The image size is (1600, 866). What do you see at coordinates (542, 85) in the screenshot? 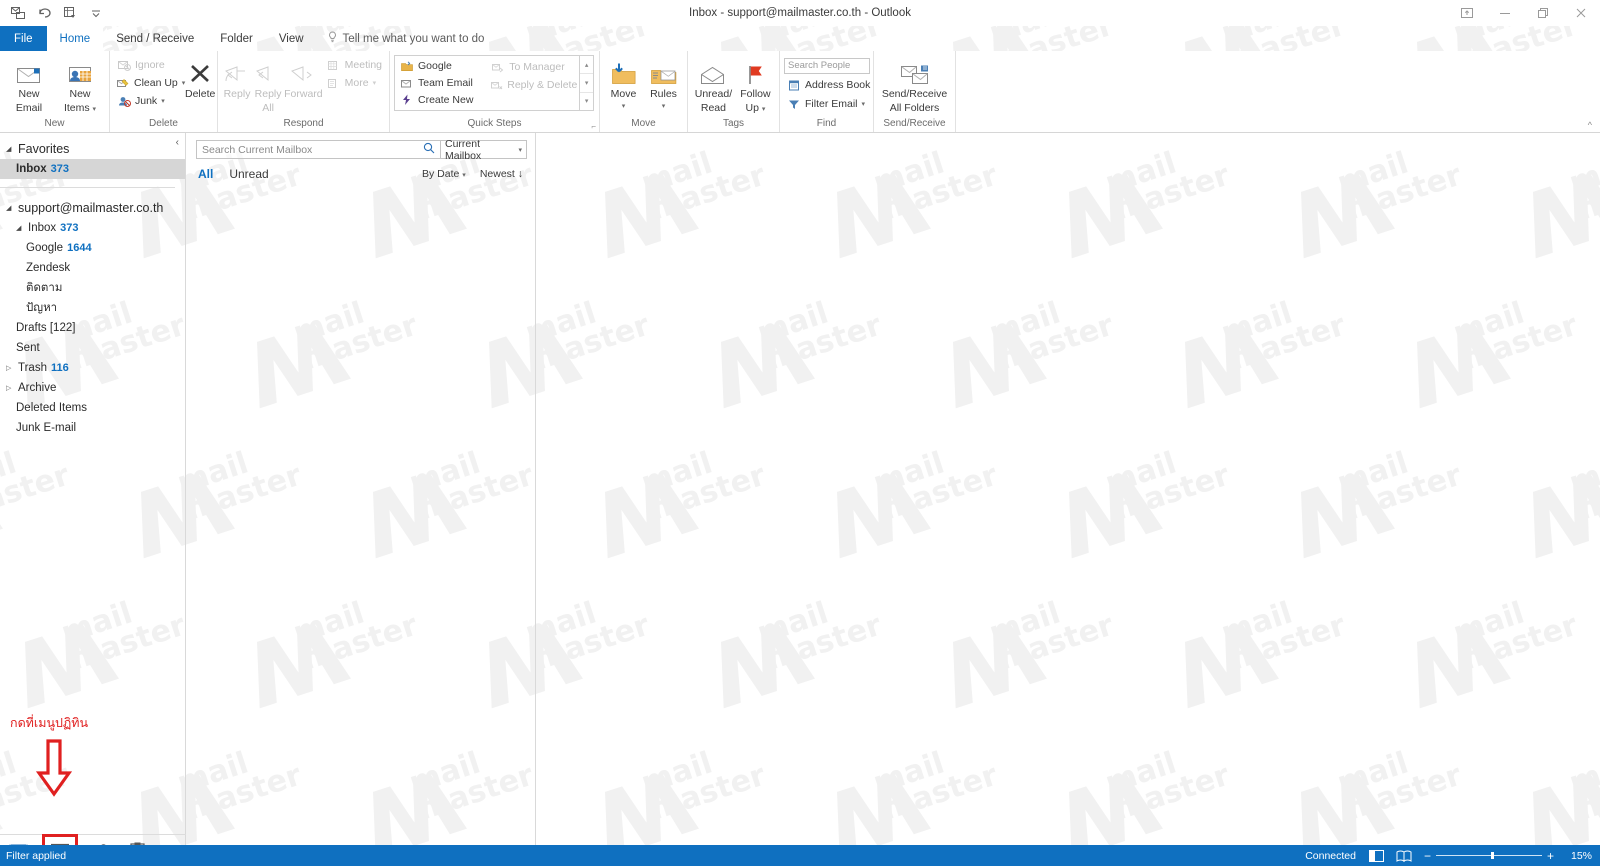
I see `quickstep-reply-delete-label: Reply & Delete` at bounding box center [542, 85].